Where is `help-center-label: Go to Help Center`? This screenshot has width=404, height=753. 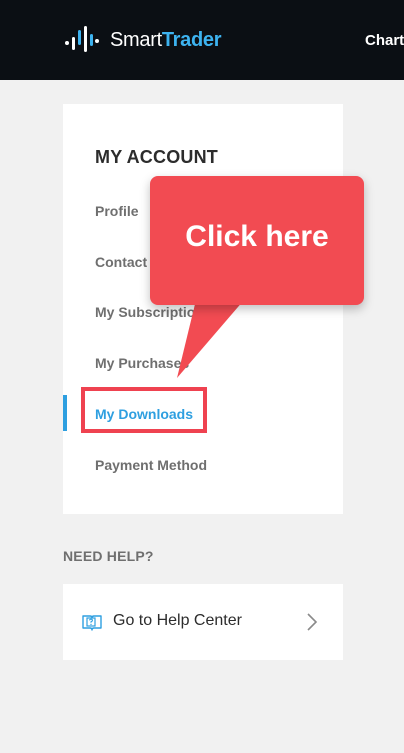 help-center-label: Go to Help Center is located at coordinates (177, 620).